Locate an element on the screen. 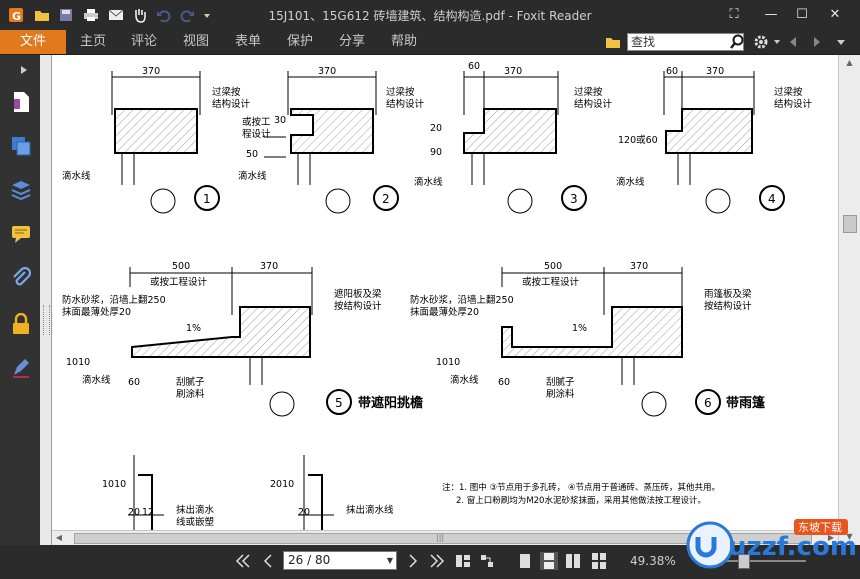 This screenshot has height=579, width=860. circle-4: 4 is located at coordinates (772, 199).